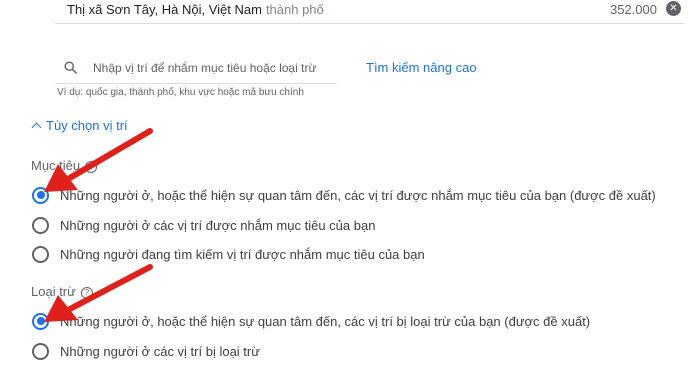  I want to click on exclude-section-label: Loại trừ?, so click(62, 291).